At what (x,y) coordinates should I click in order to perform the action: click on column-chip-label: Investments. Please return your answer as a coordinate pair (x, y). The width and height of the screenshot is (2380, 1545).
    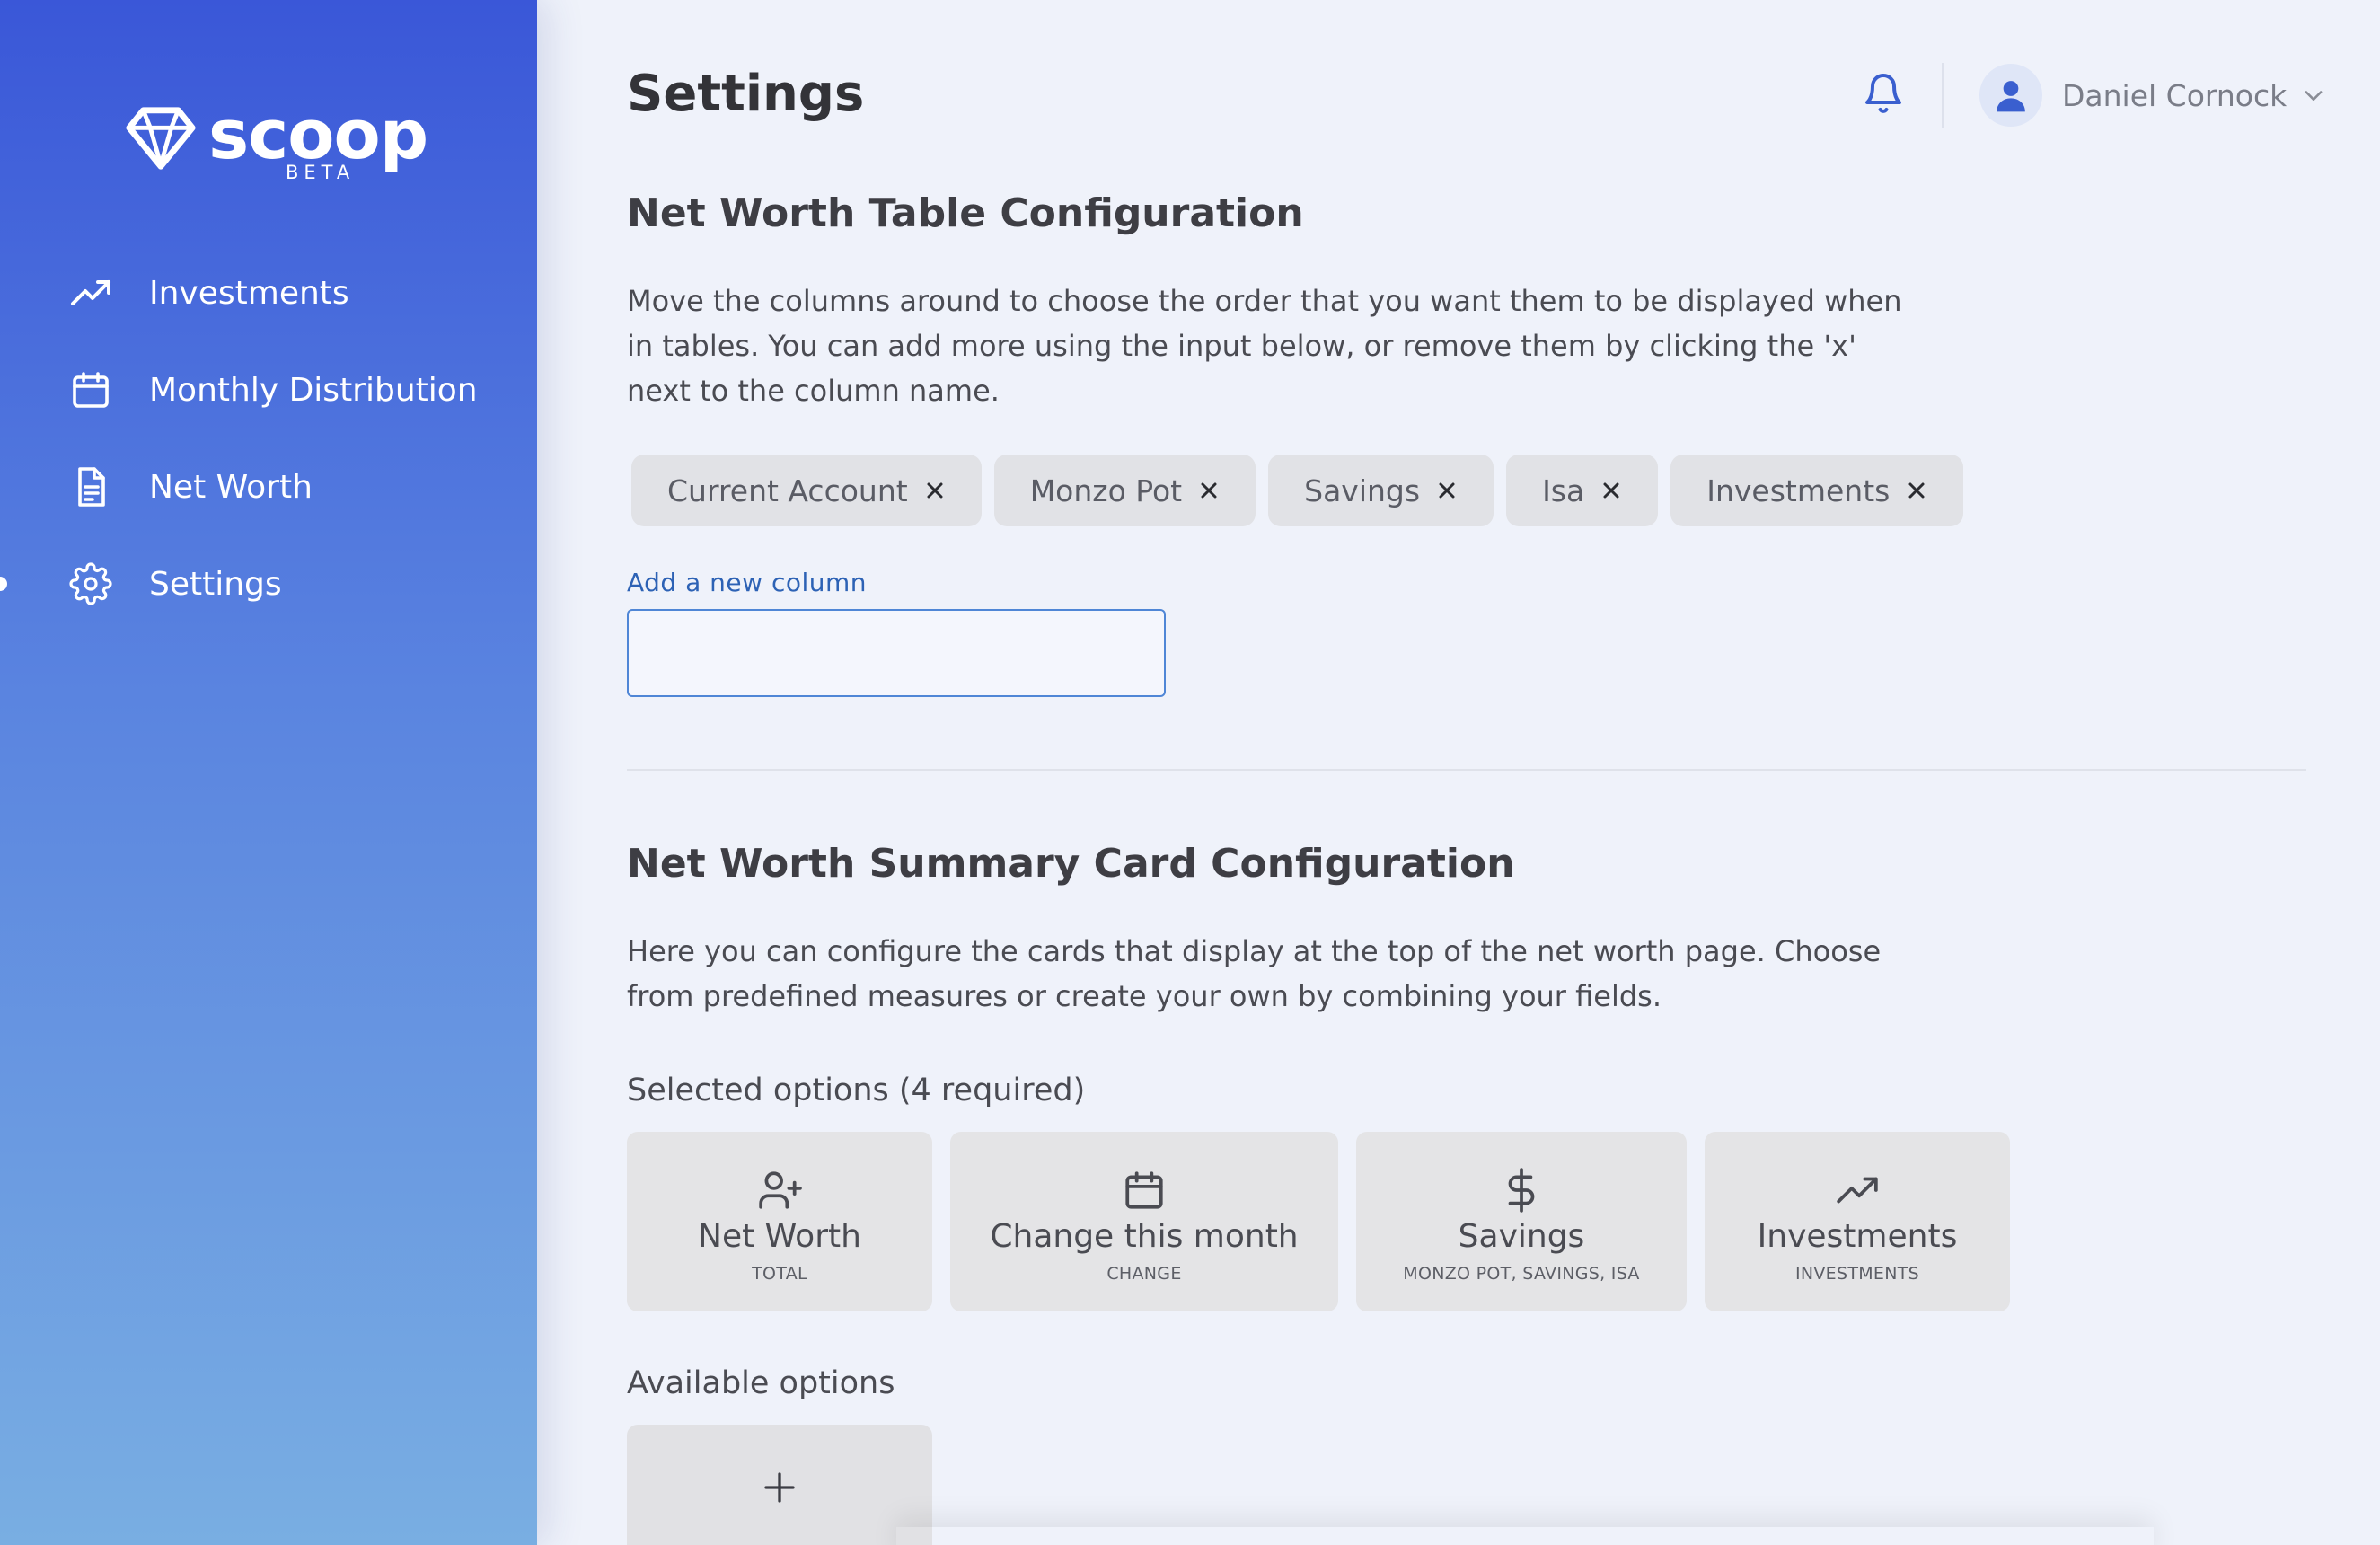
    Looking at the image, I should click on (1798, 490).